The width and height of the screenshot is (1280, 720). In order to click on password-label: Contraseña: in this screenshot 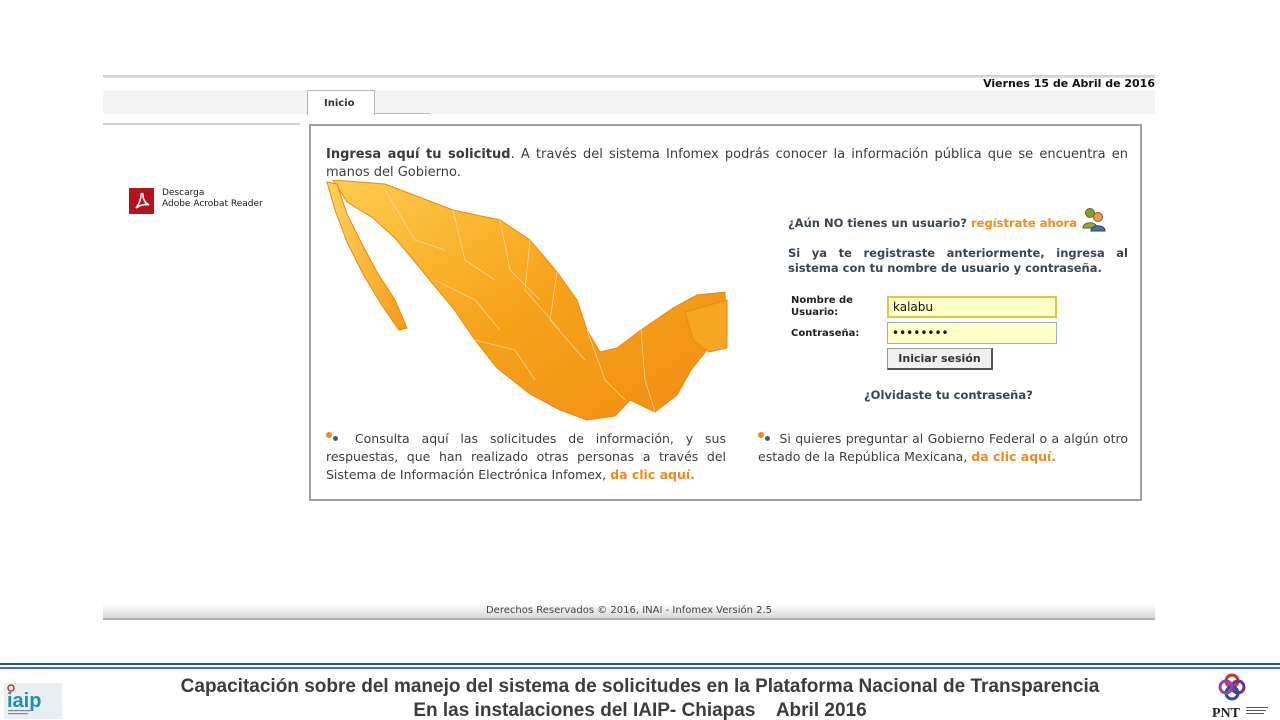, I will do `click(825, 333)`.